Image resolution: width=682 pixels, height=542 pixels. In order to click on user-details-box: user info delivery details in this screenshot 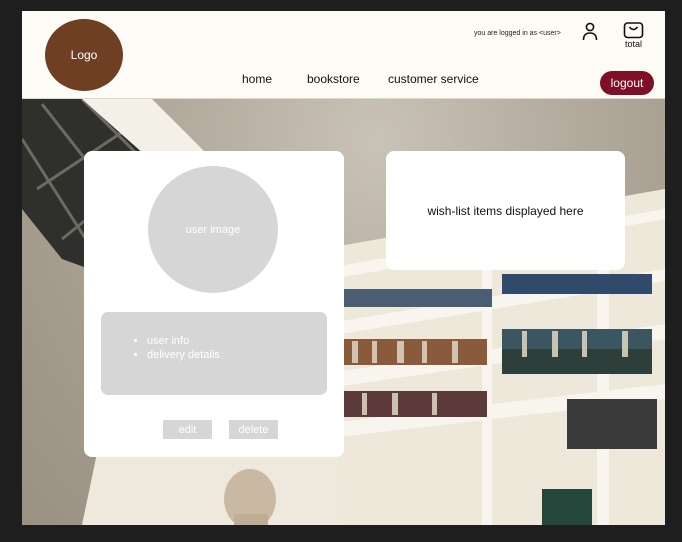, I will do `click(214, 353)`.